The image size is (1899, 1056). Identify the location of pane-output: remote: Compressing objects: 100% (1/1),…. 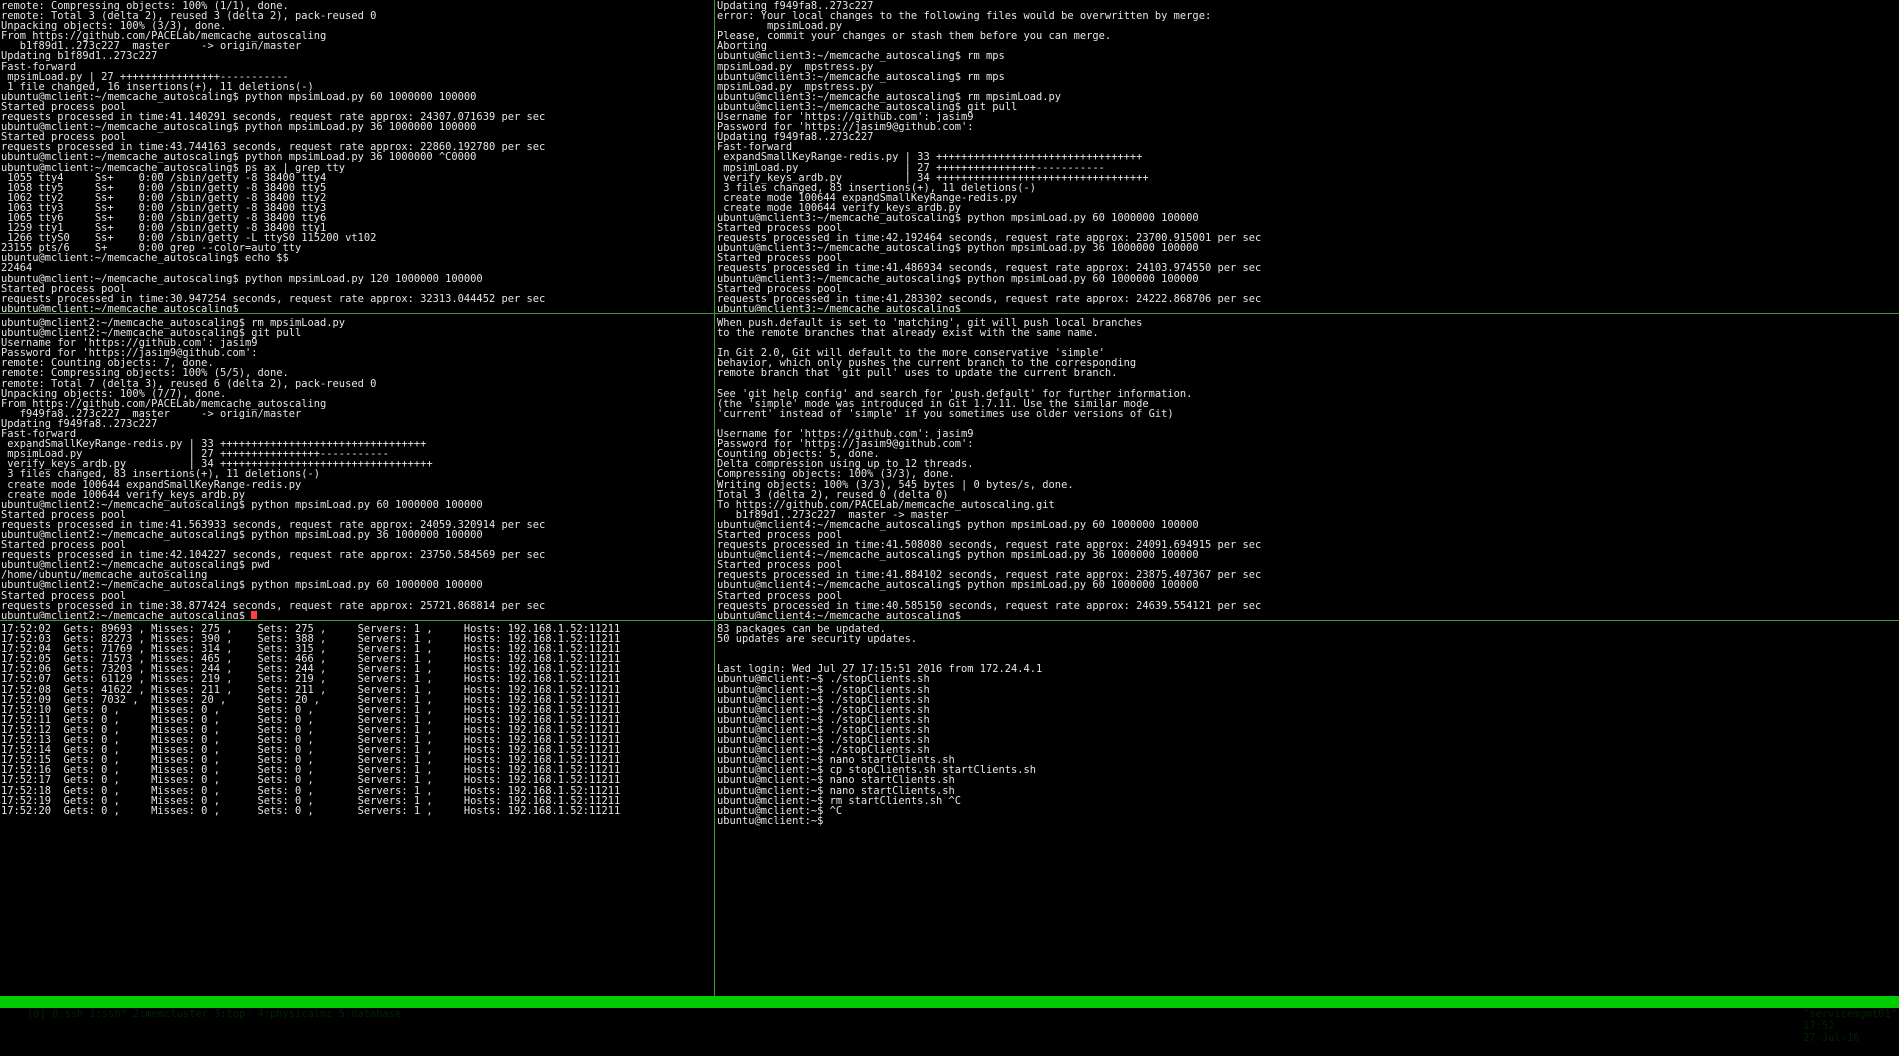
(356, 156).